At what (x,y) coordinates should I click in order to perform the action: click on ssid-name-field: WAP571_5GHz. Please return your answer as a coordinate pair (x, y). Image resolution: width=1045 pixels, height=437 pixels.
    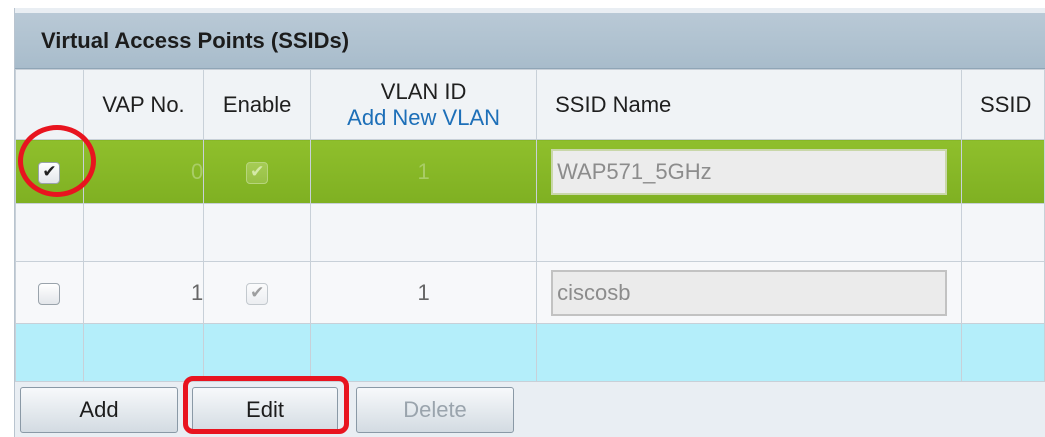
    Looking at the image, I should click on (749, 171).